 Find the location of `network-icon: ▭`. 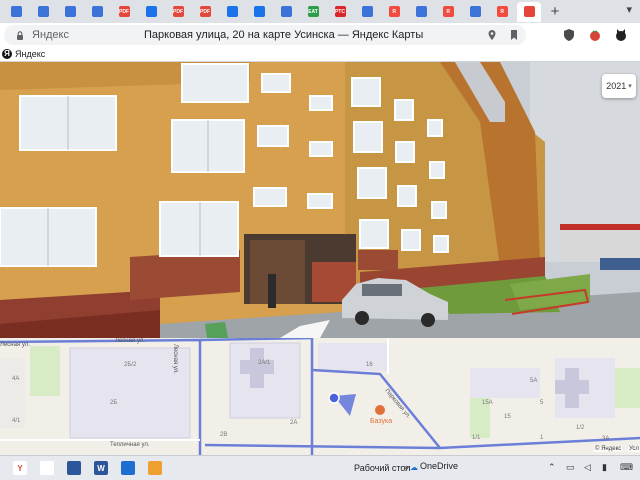

network-icon: ▭ is located at coordinates (570, 467).